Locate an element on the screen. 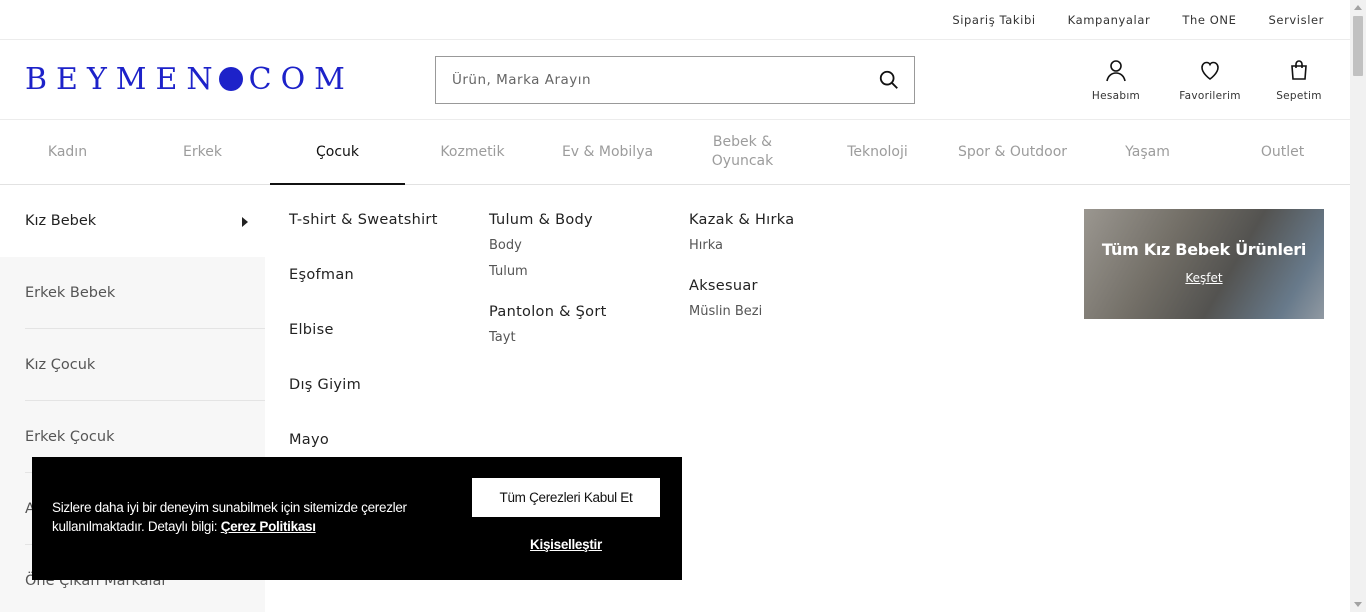  menu-group: Pantolon & Şort Tayt is located at coordinates (548, 327).